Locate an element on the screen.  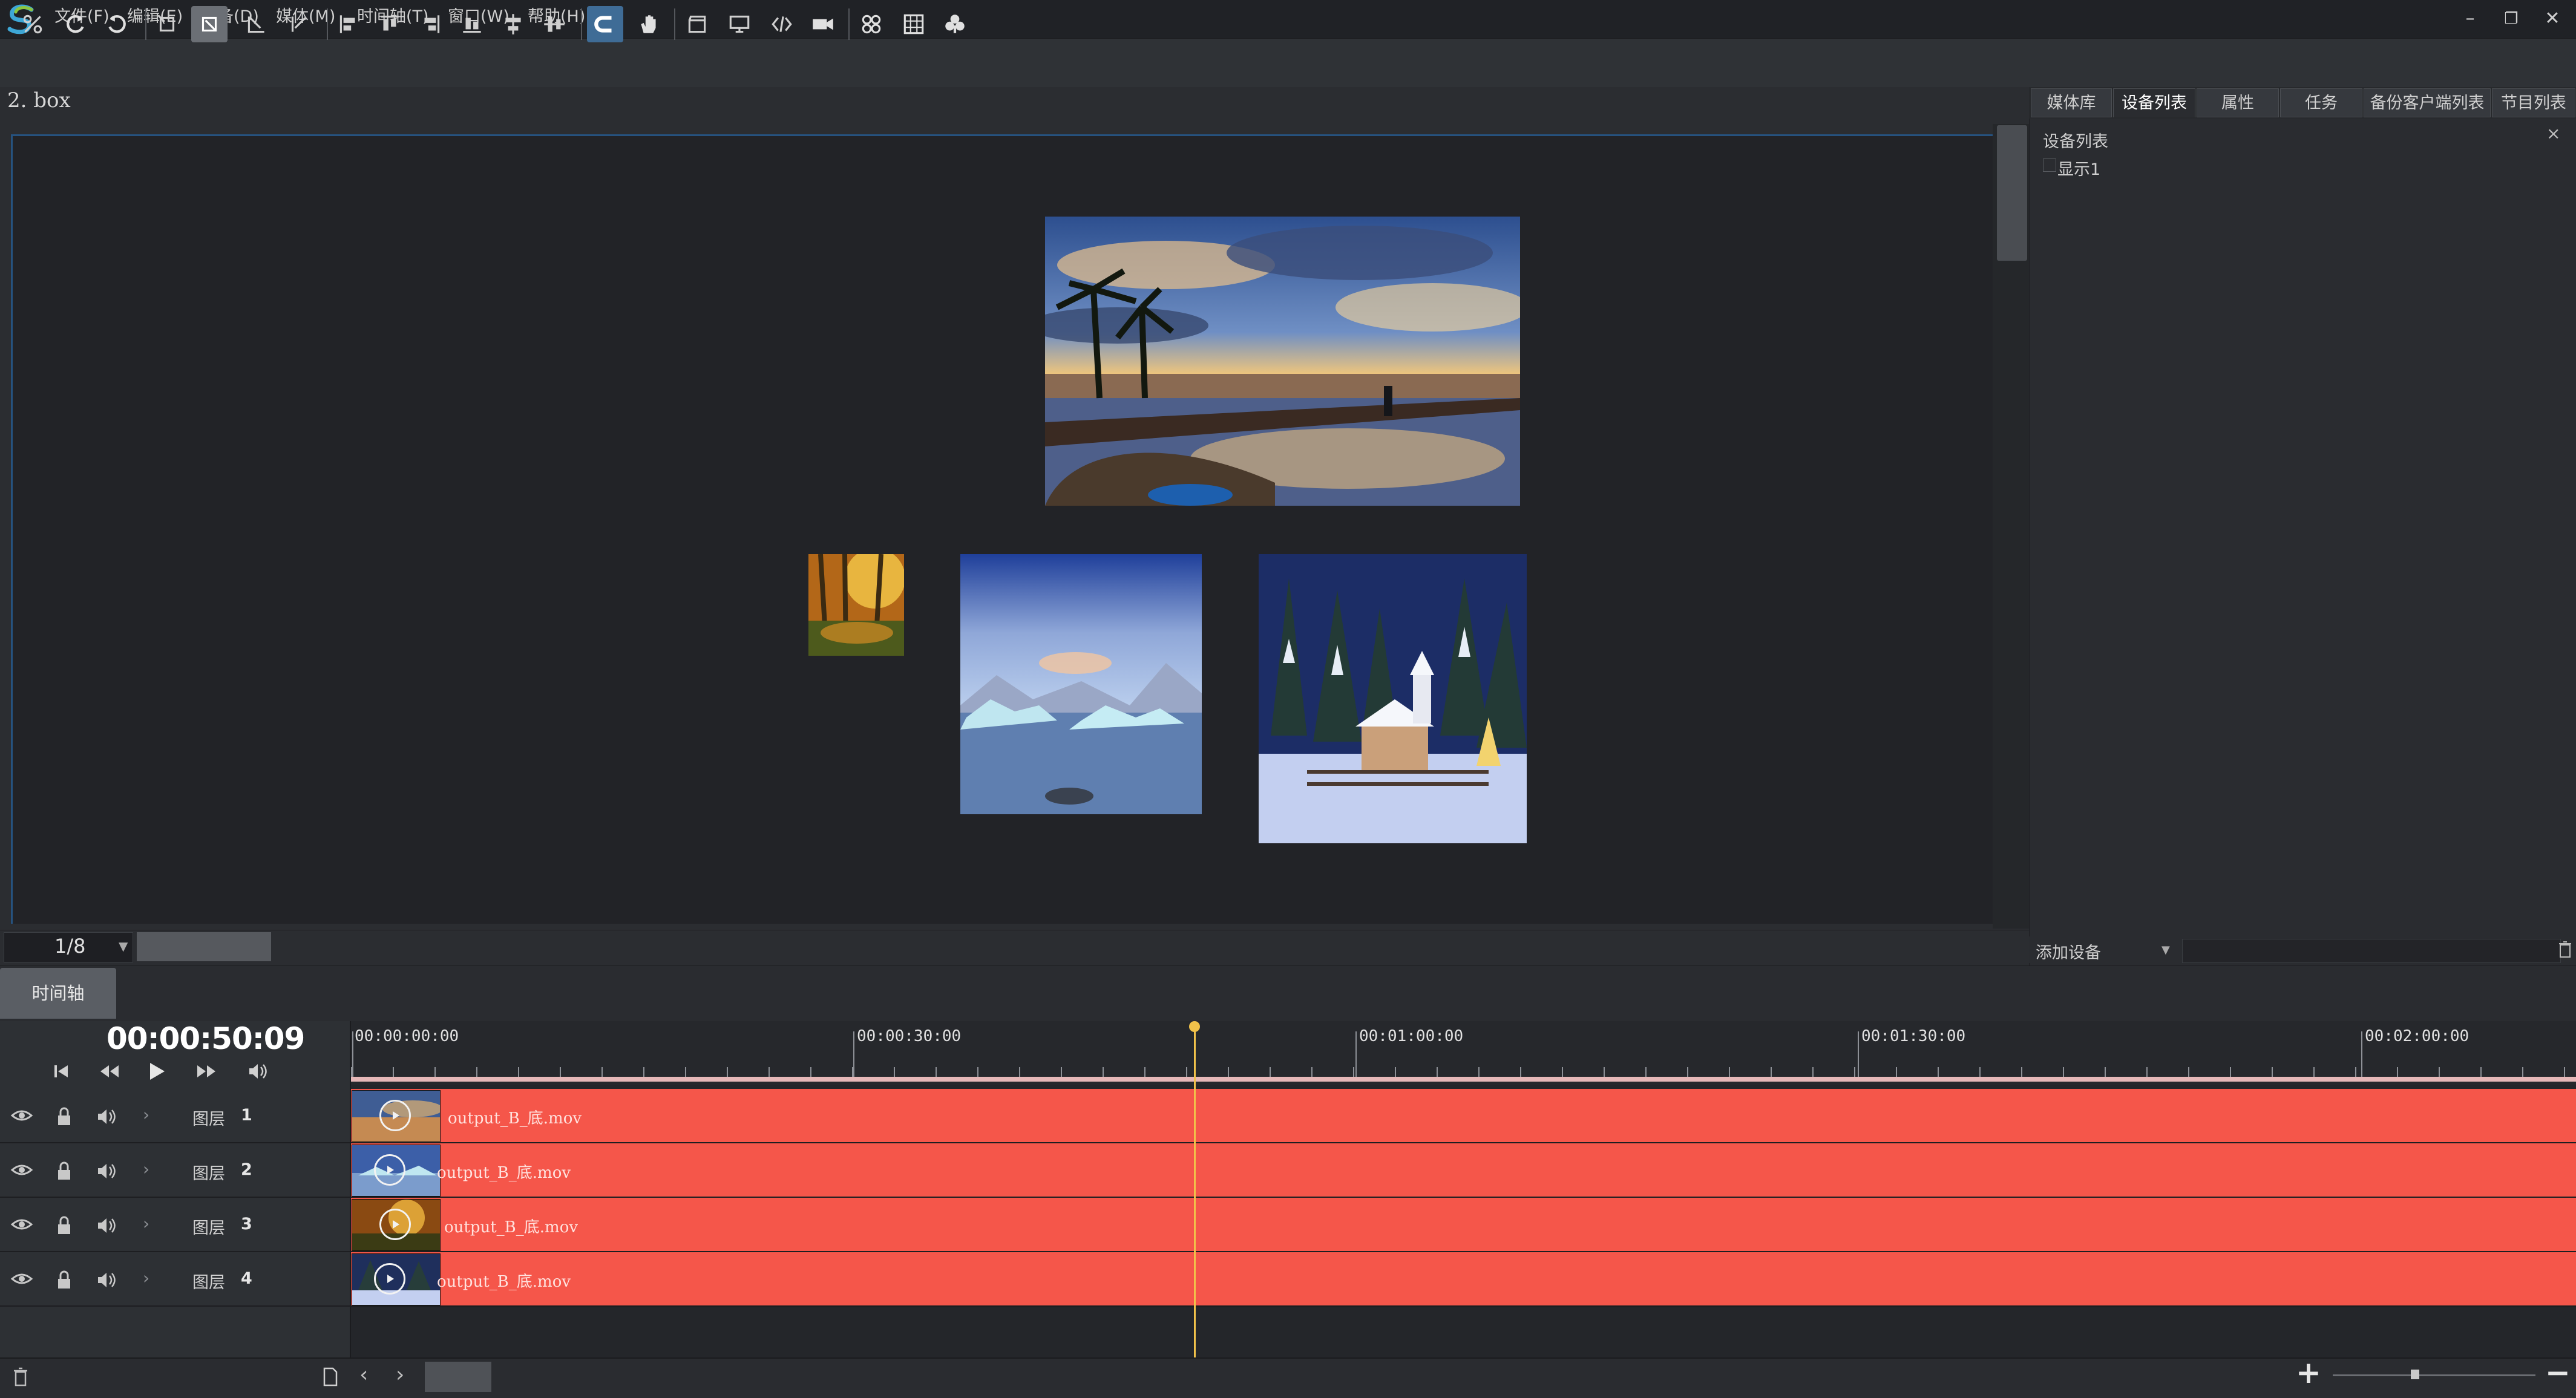
canvas-vscroll-thumb is located at coordinates (2012, 193).